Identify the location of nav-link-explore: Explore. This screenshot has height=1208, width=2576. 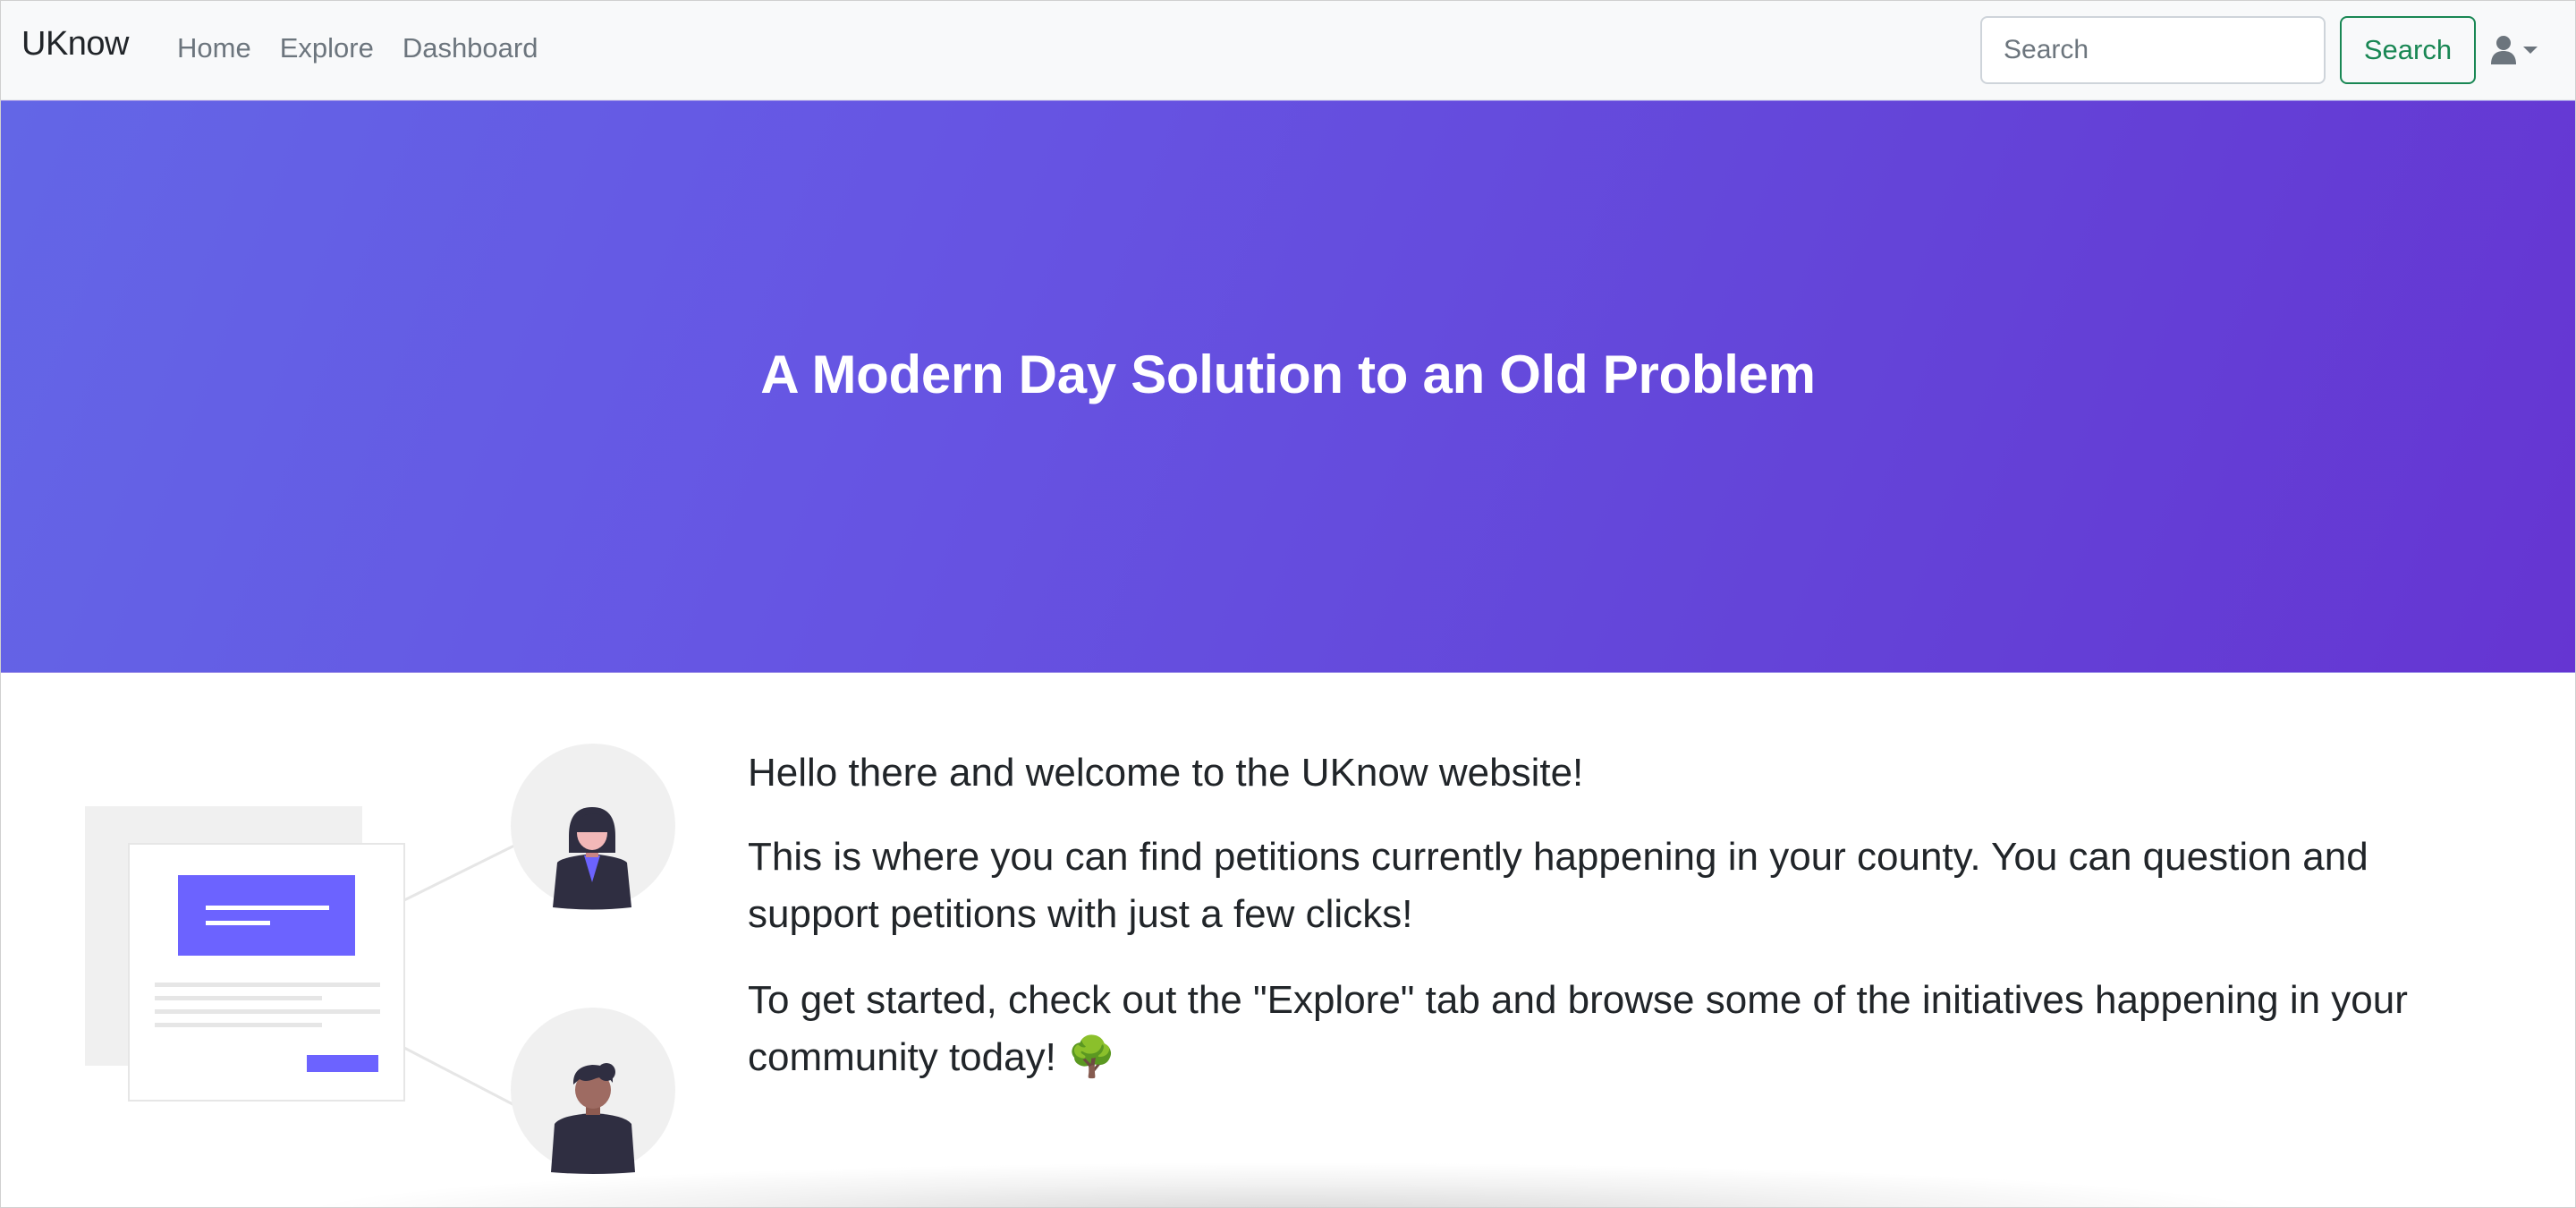
(327, 48).